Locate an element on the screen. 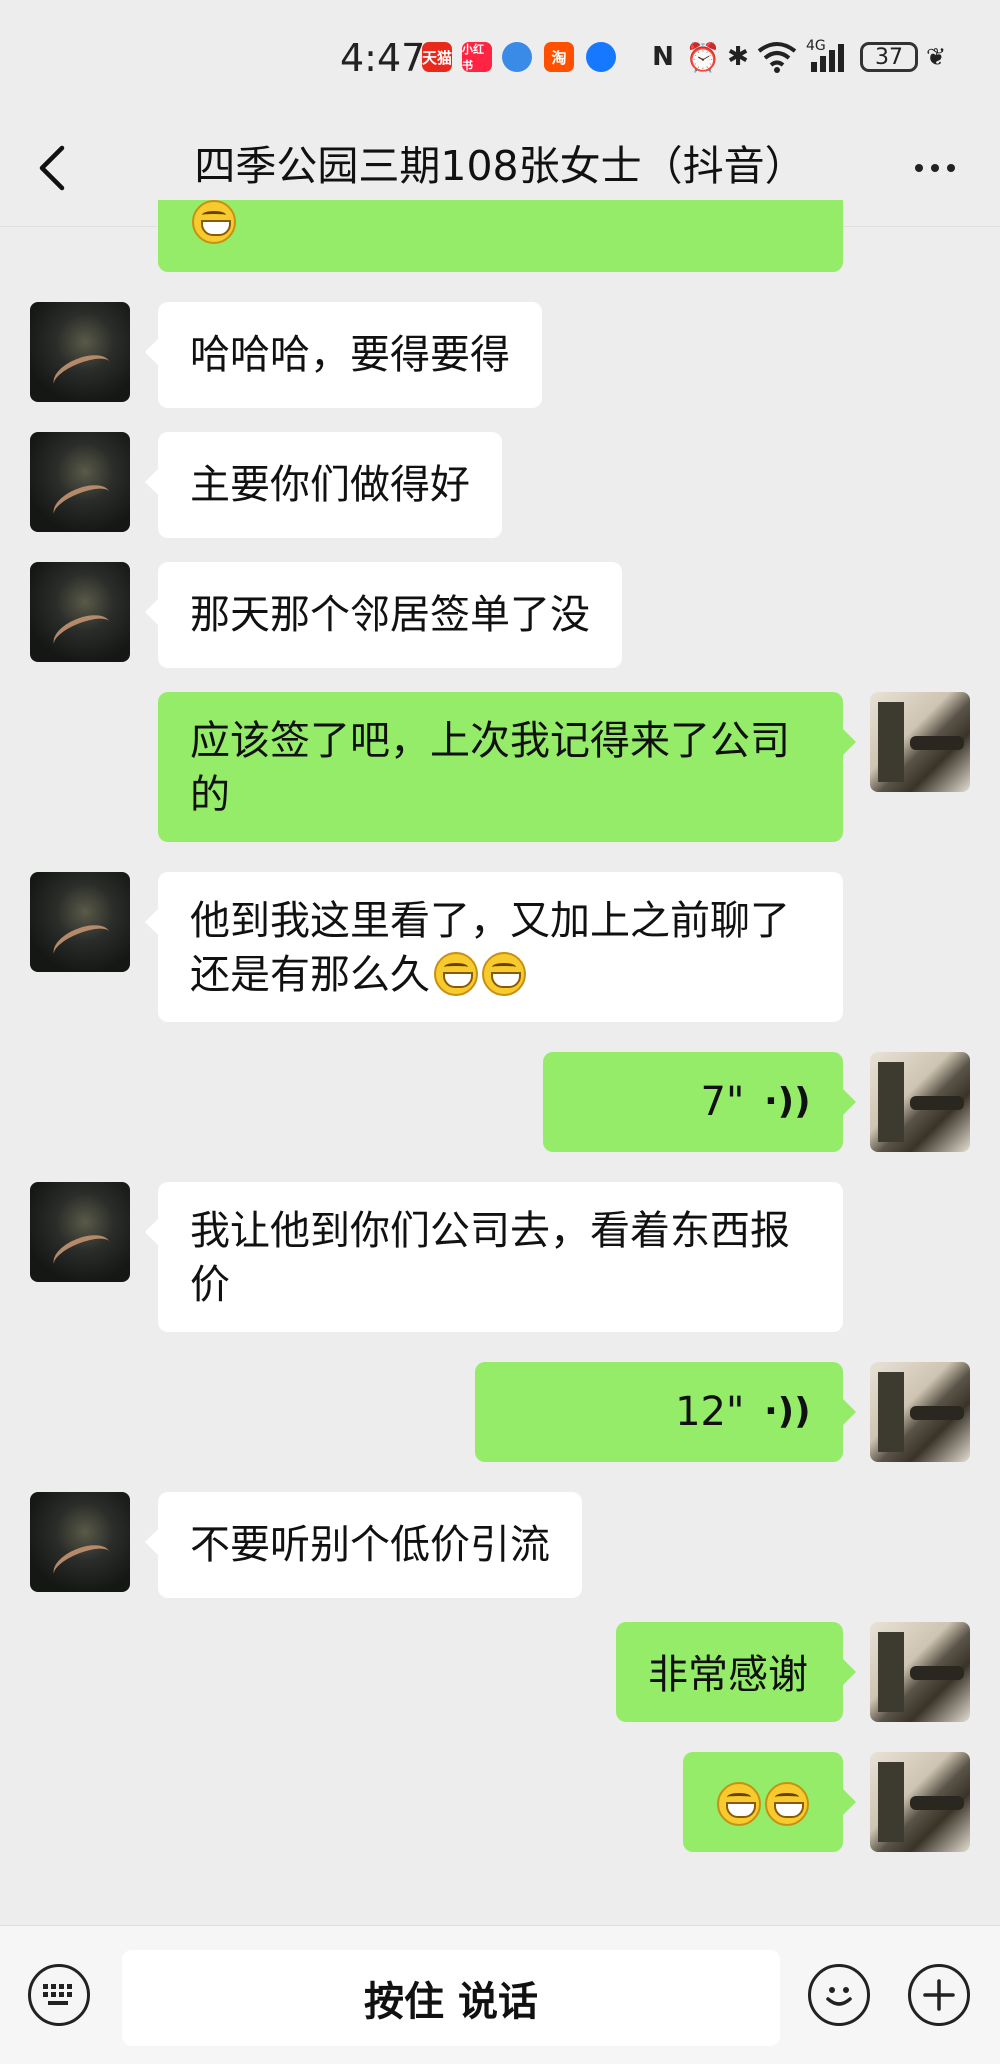 The image size is (1000, 2064). voice-duration: 7" is located at coordinates (722, 1102).